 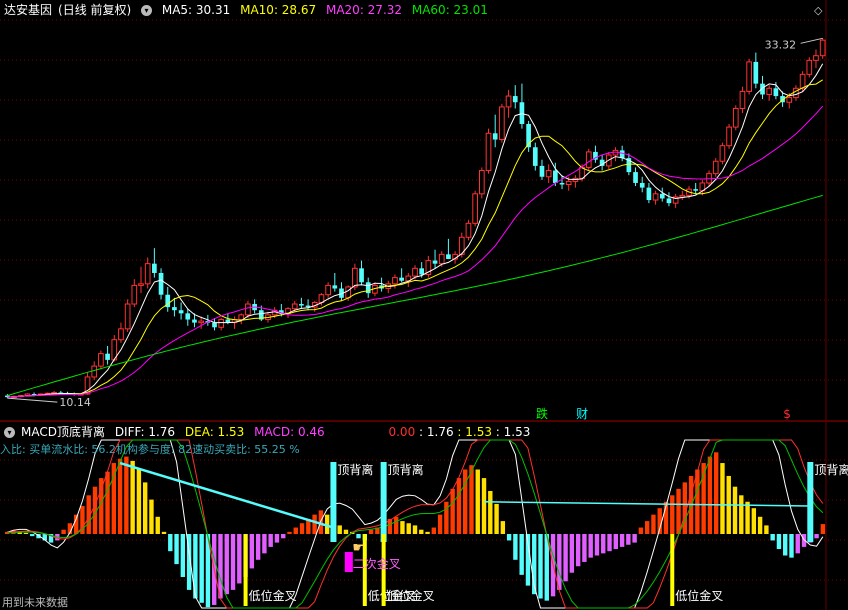 What do you see at coordinates (273, 595) in the screenshot?
I see `golden-cross-label: 低位金叉` at bounding box center [273, 595].